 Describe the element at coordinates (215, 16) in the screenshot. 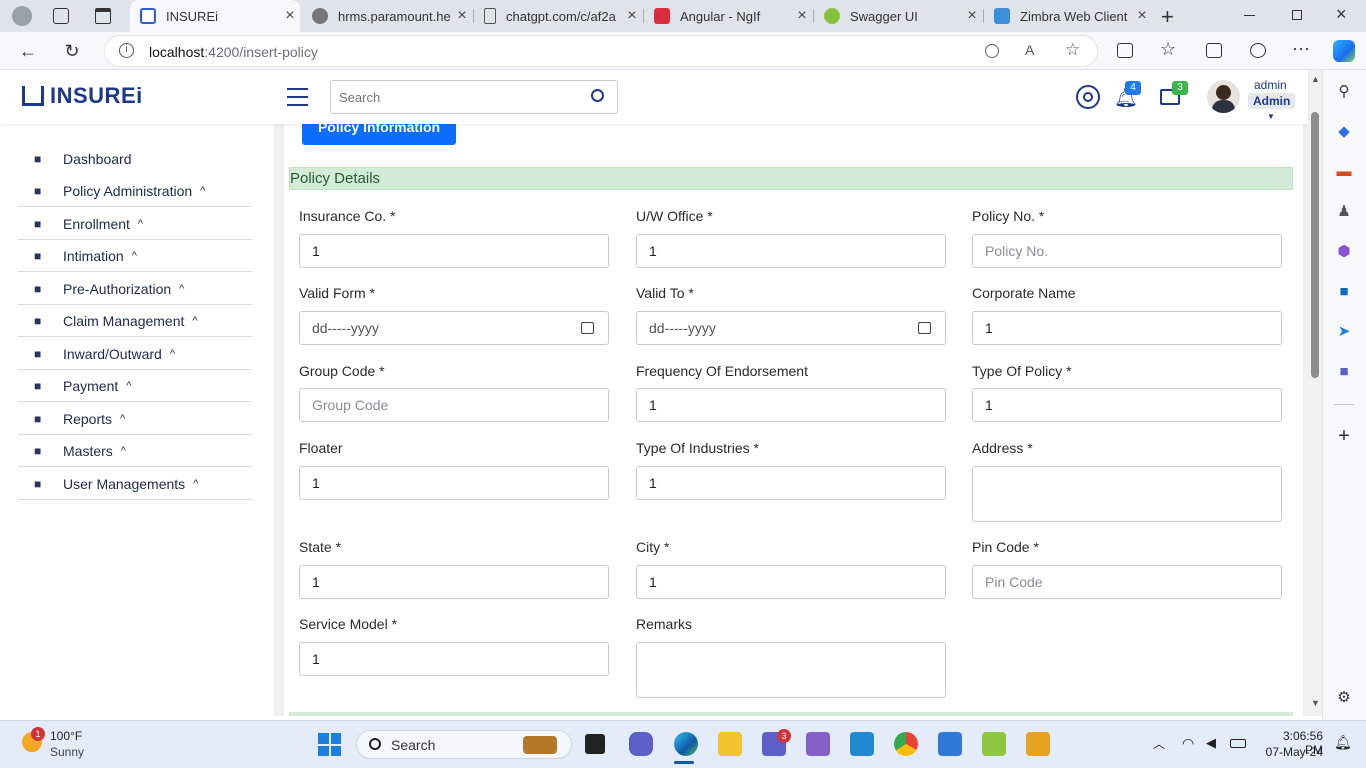

I see `tab-insurei: INSUREi ×` at that location.